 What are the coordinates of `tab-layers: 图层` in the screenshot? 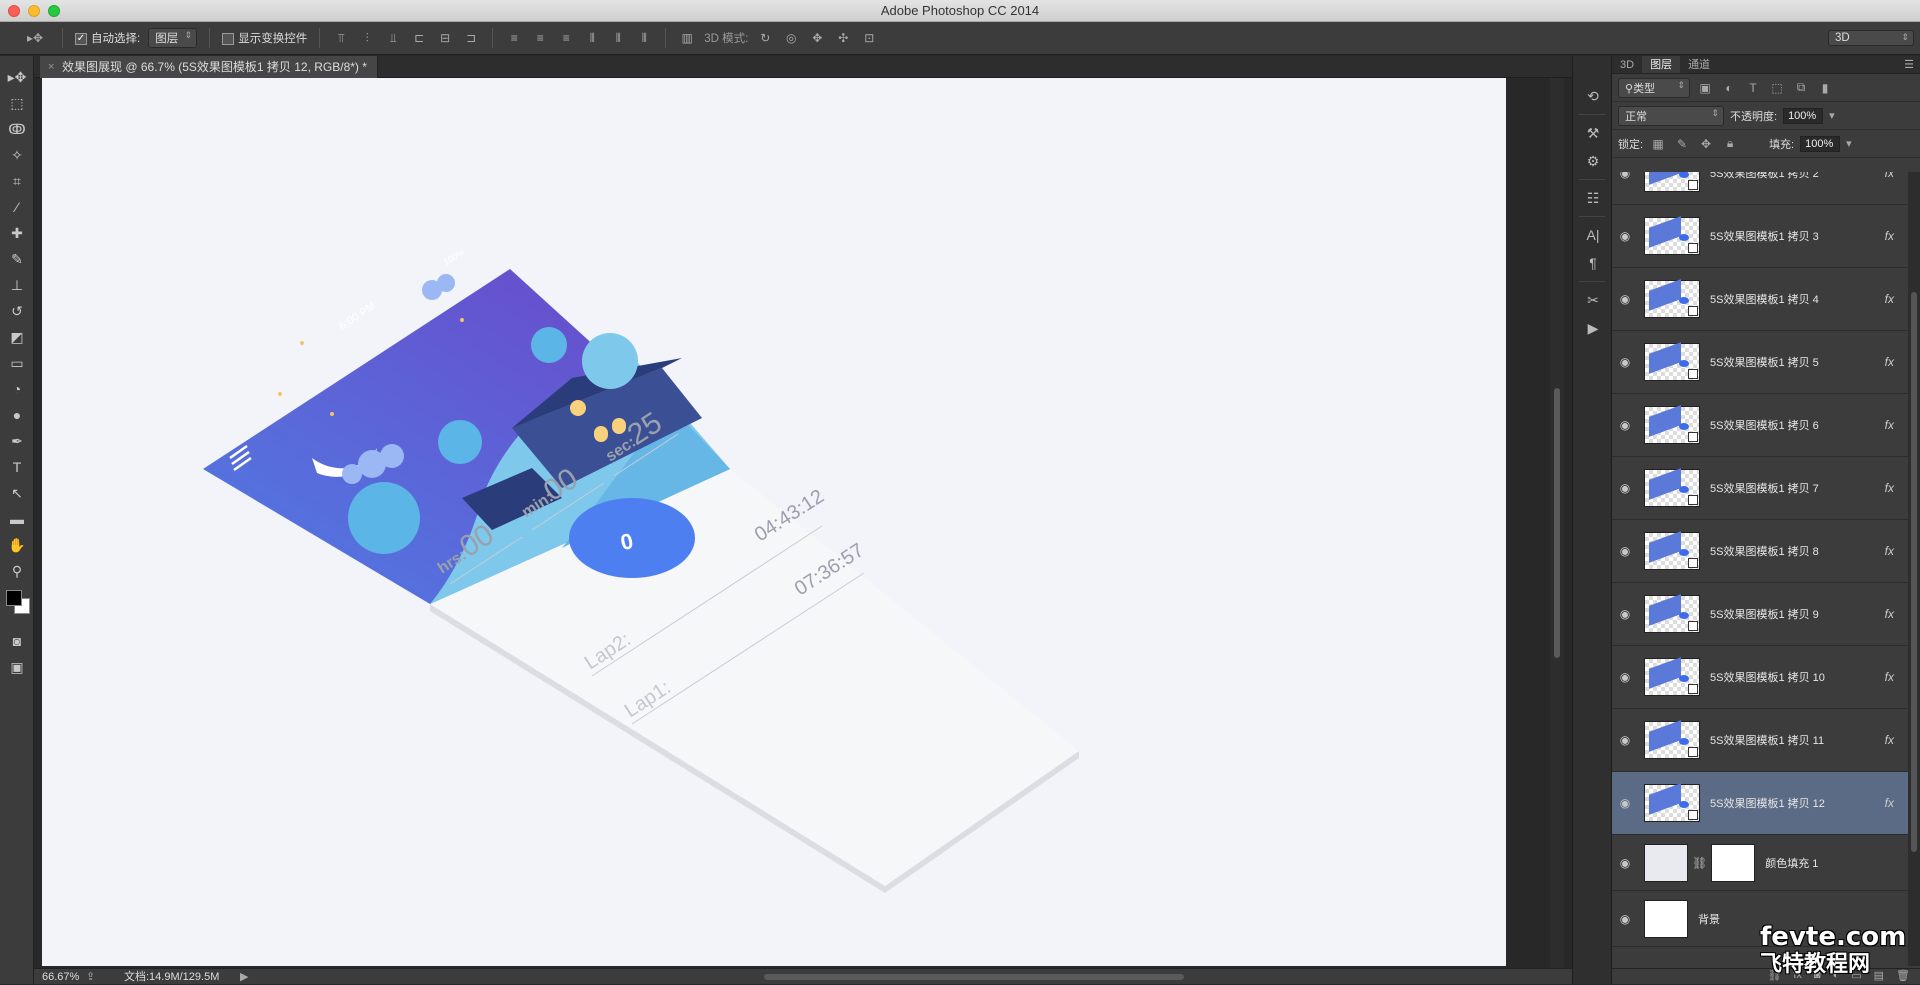 It's located at (1661, 64).